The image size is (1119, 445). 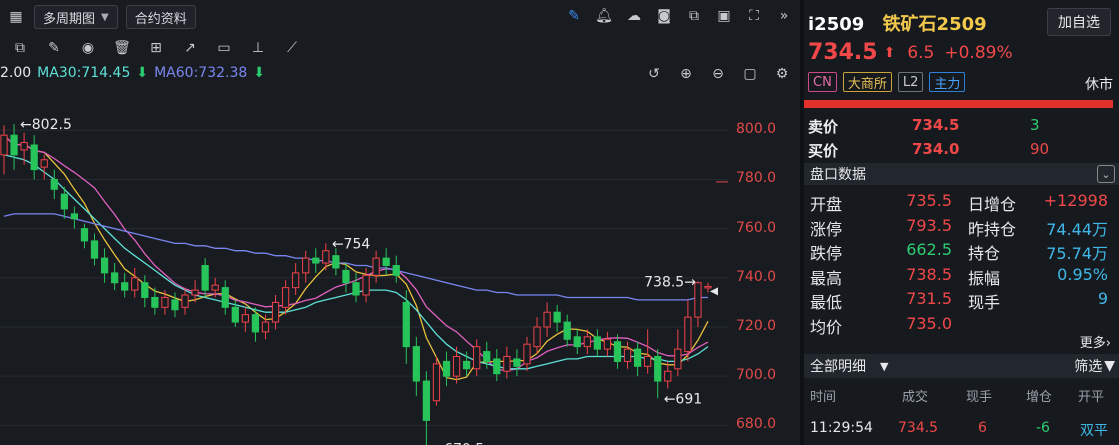 What do you see at coordinates (604, 16) in the screenshot?
I see `bell-icon: 🔔︎` at bounding box center [604, 16].